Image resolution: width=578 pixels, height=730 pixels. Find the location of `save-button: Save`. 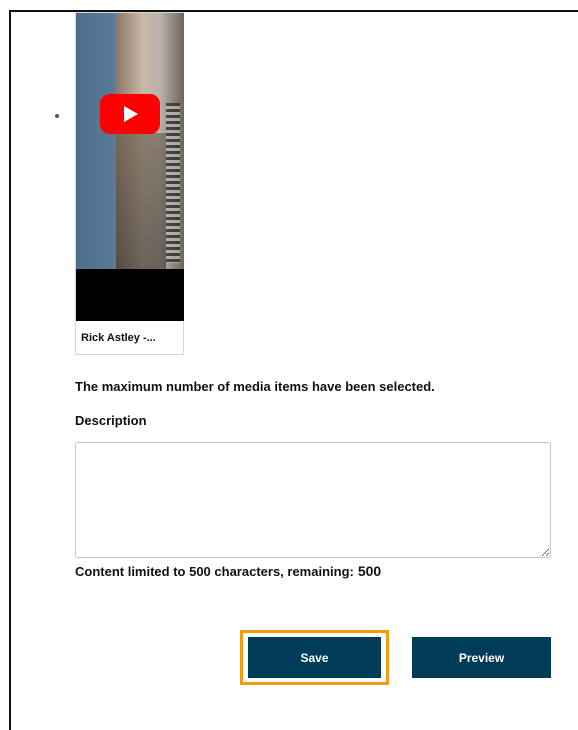

save-button: Save is located at coordinates (314, 657).